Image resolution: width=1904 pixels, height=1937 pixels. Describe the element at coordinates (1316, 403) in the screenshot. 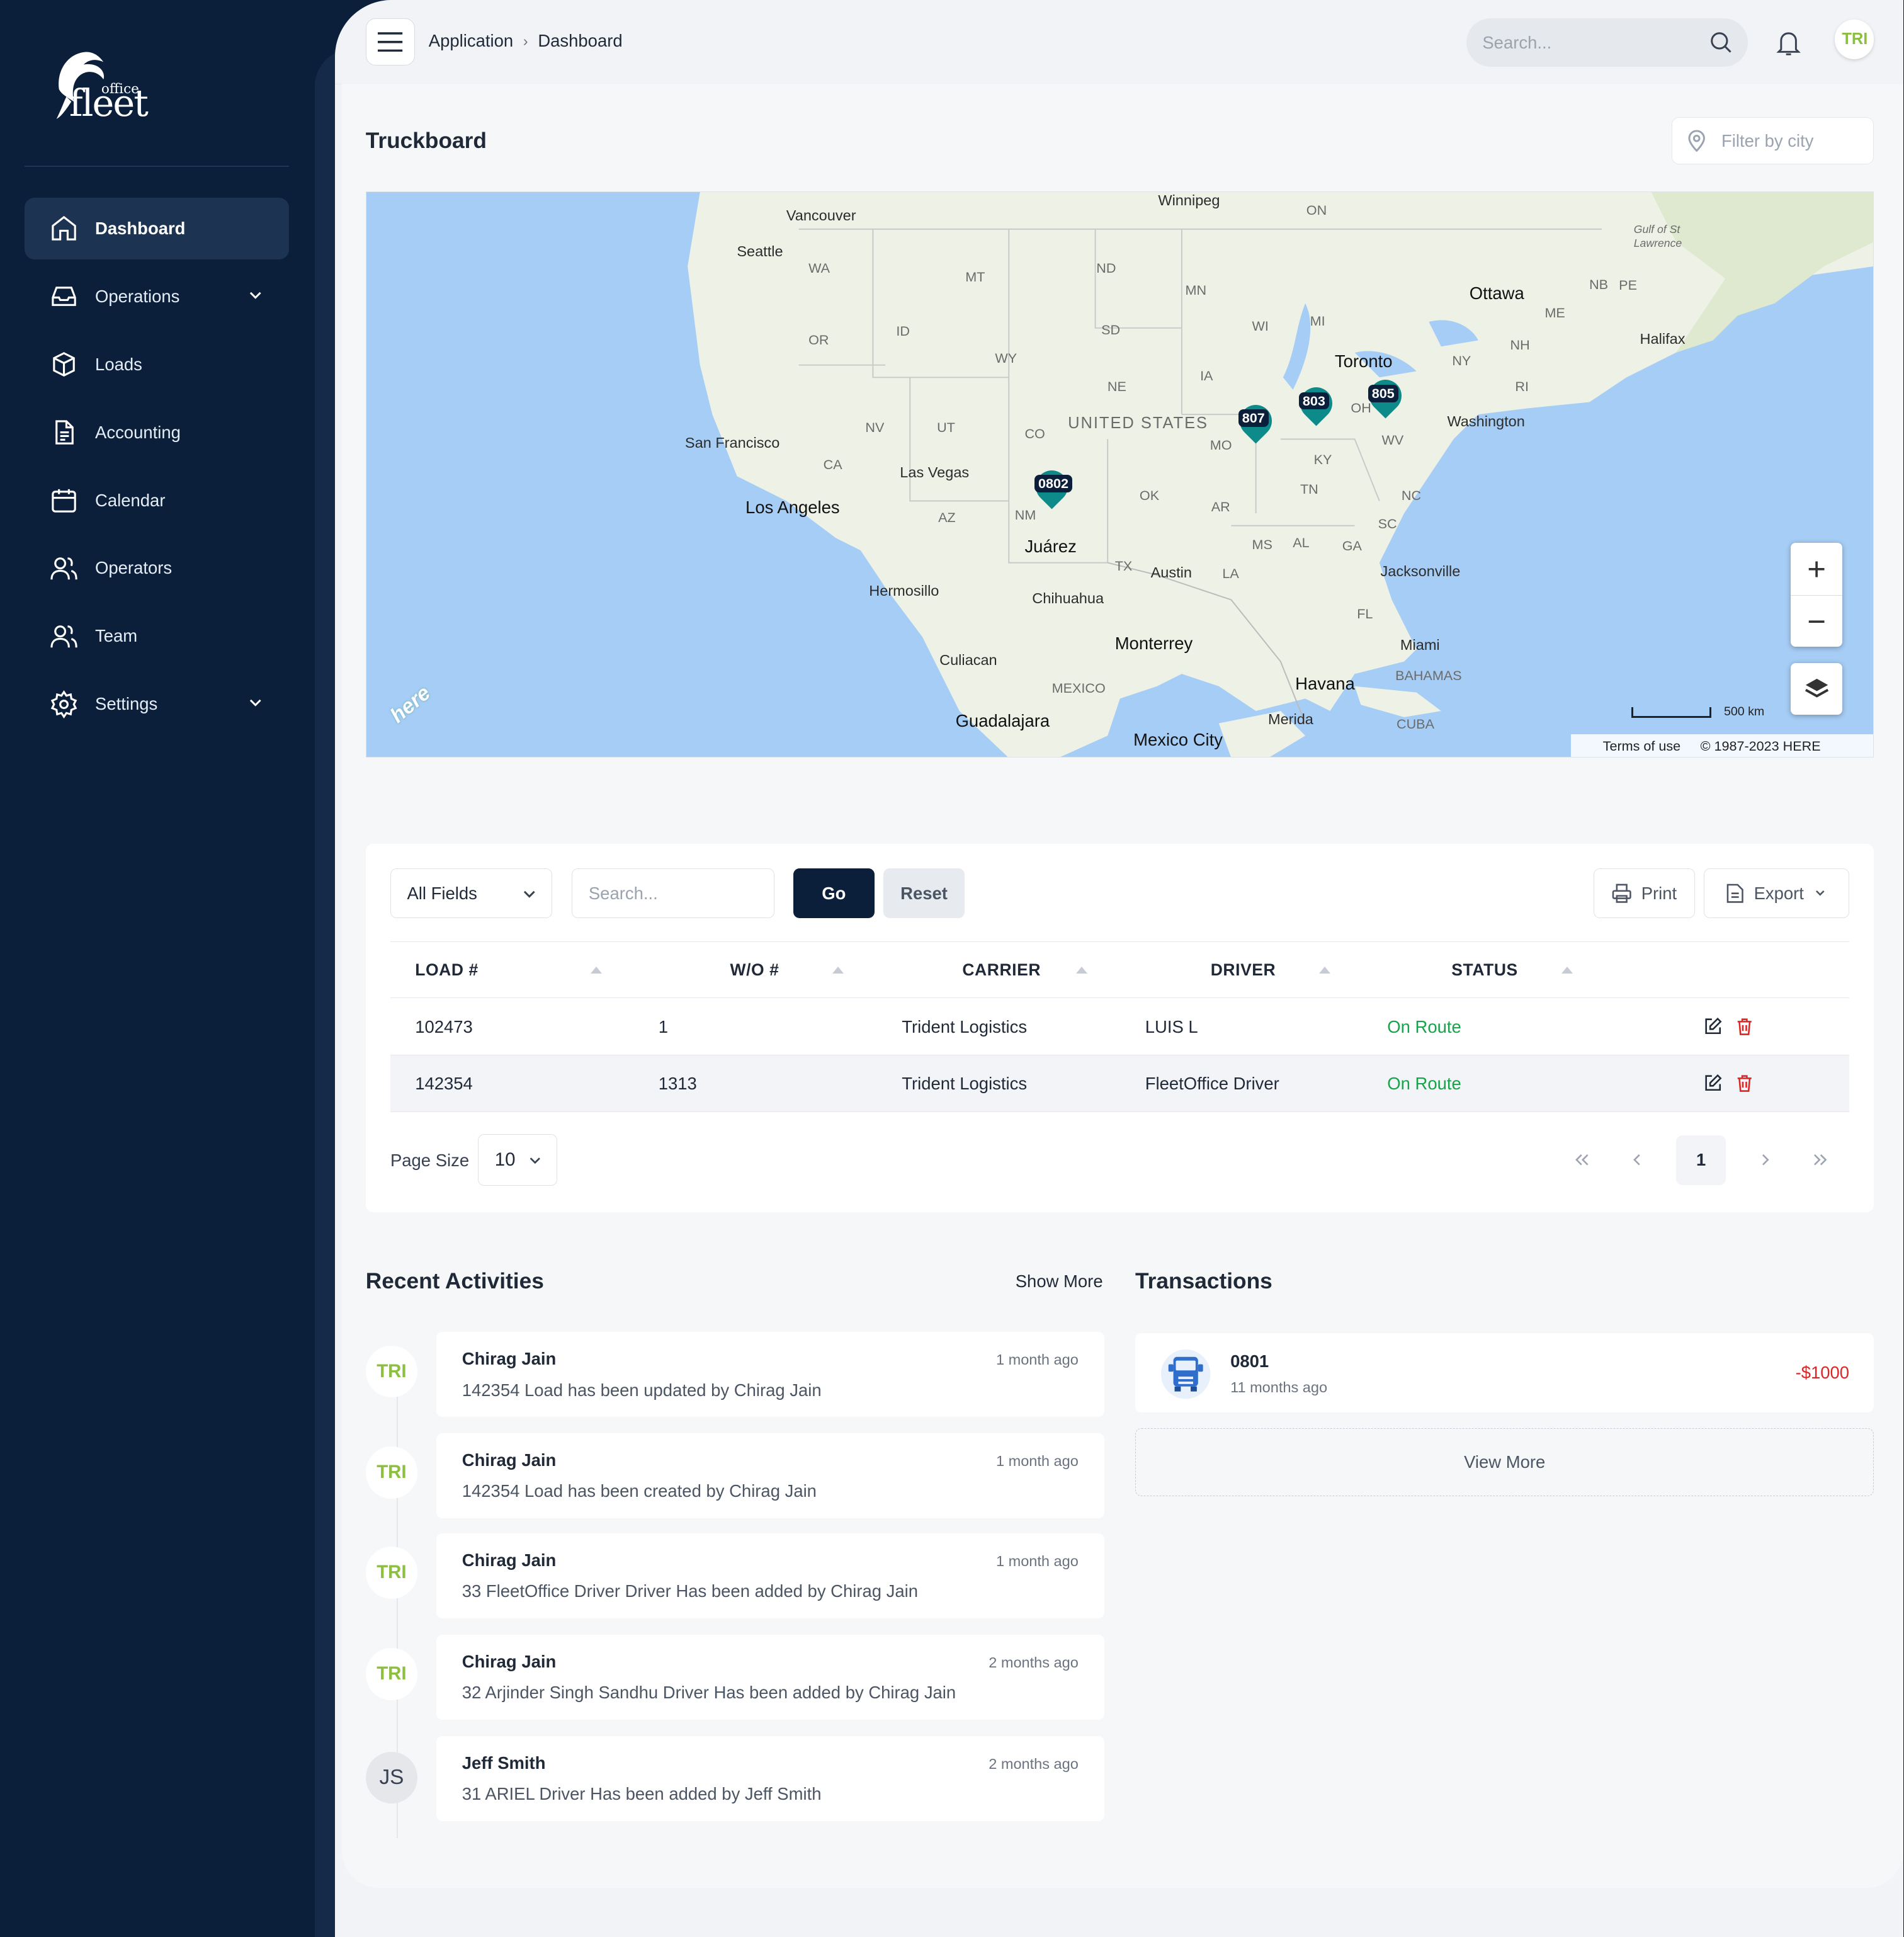

I see `truck-marker: 803` at that location.